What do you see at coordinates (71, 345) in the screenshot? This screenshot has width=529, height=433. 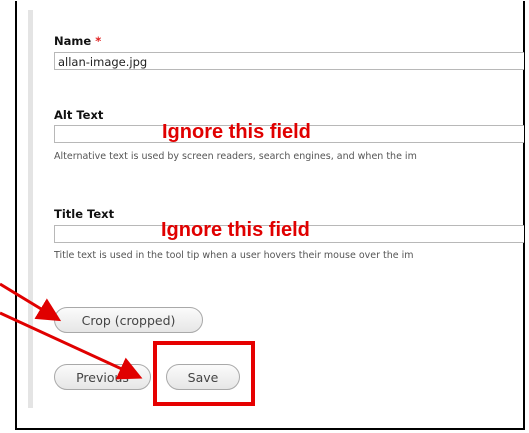 I see `arrow-to-previous` at bounding box center [71, 345].